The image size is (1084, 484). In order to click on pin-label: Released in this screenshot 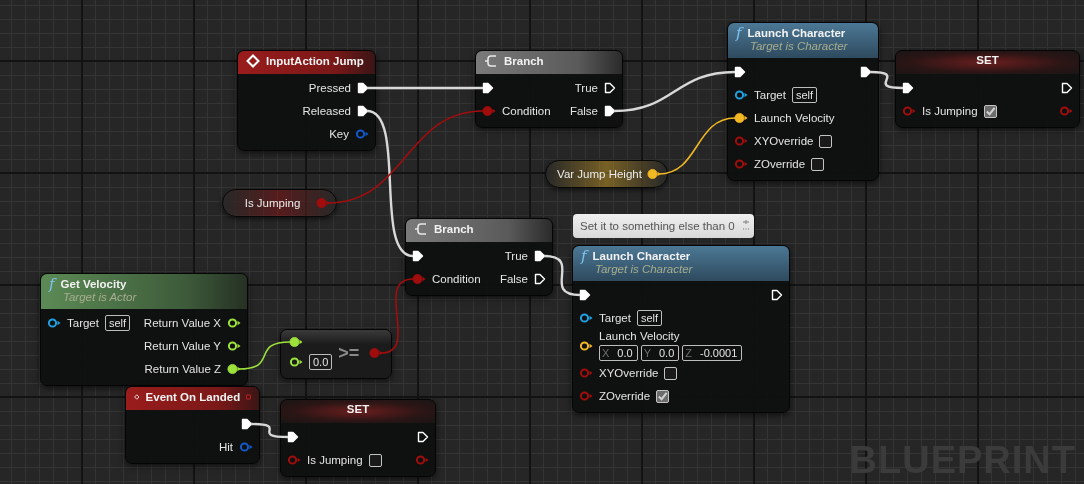, I will do `click(326, 111)`.